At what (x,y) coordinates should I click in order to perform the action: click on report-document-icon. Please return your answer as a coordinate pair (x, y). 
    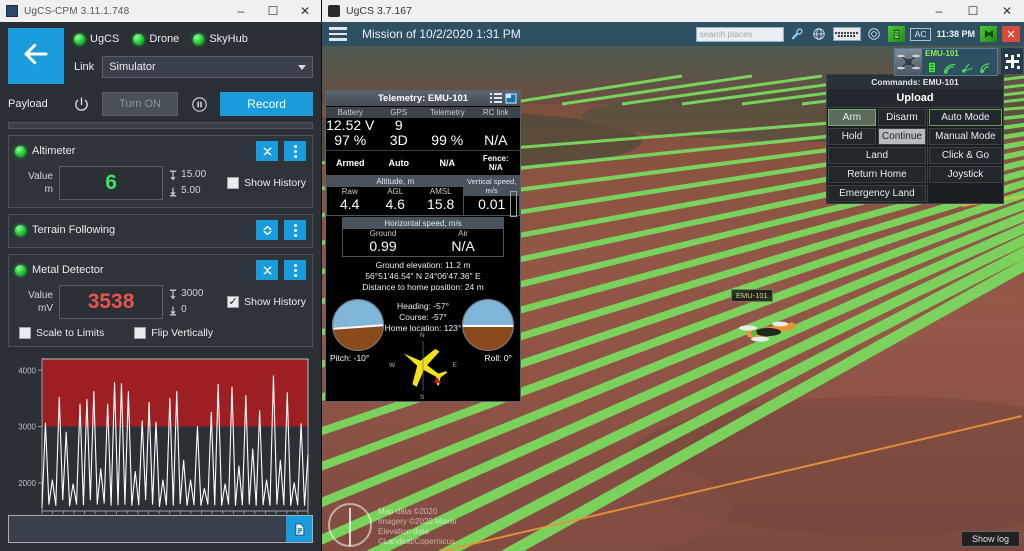
    Looking at the image, I should click on (299, 529).